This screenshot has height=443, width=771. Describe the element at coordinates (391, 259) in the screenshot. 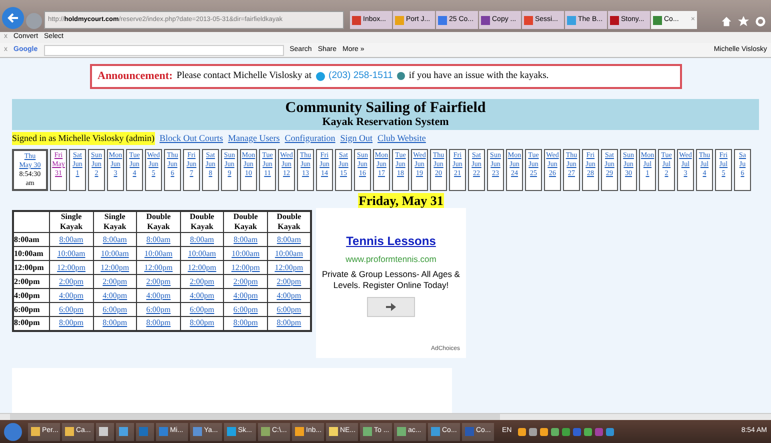

I see `ad-url: www.proformtennis.com` at that location.